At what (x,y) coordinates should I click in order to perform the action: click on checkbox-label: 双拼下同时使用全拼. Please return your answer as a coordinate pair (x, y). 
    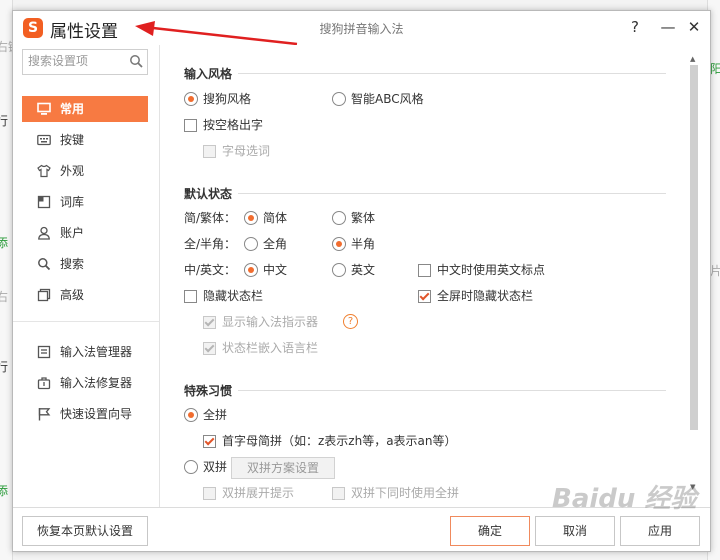
    Looking at the image, I should click on (405, 493).